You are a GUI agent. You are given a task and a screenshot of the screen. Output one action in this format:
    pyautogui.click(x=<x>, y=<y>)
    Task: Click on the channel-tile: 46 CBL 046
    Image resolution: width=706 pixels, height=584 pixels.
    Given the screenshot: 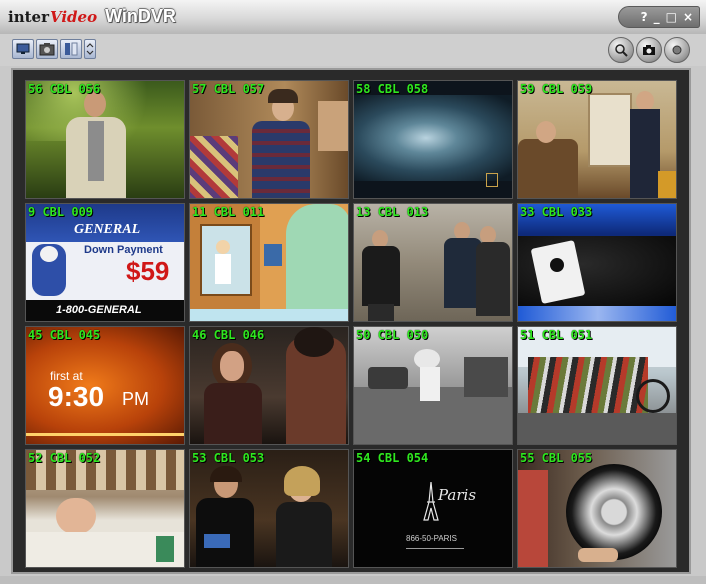 What is the action you would take?
    pyautogui.click(x=269, y=385)
    